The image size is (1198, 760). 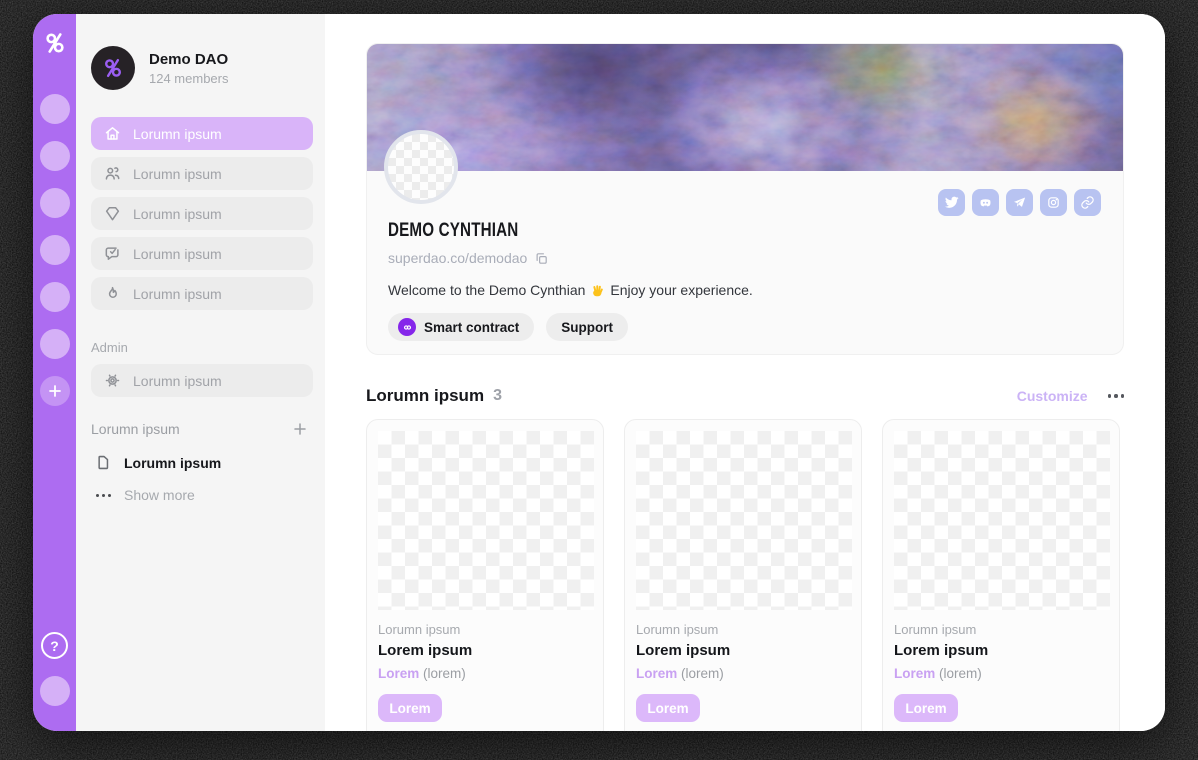 What do you see at coordinates (112, 133) in the screenshot?
I see `home-icon` at bounding box center [112, 133].